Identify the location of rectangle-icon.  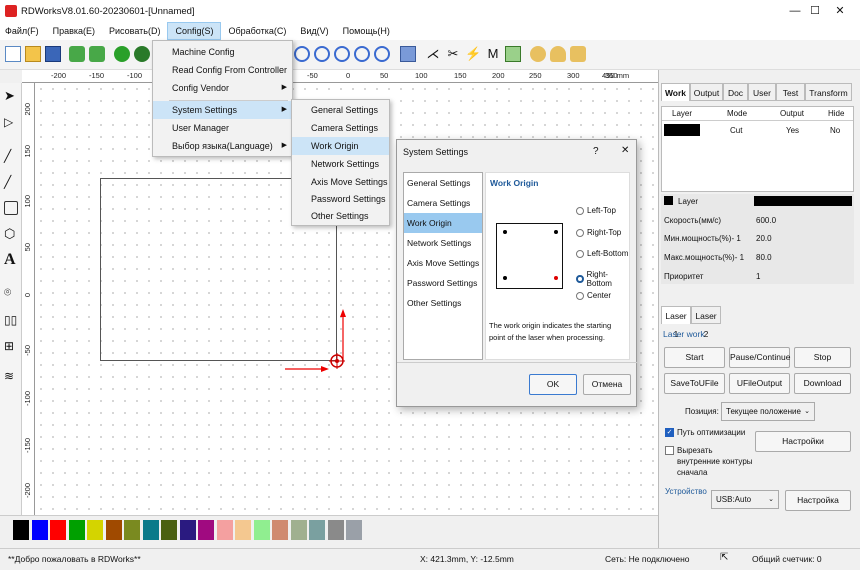
(11, 208).